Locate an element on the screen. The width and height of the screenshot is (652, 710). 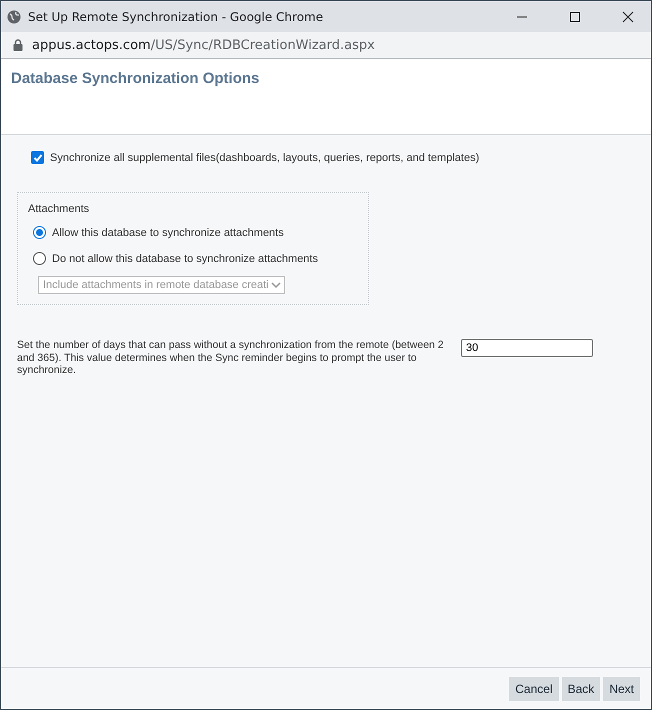
footer-button: Cancel is located at coordinates (534, 688).